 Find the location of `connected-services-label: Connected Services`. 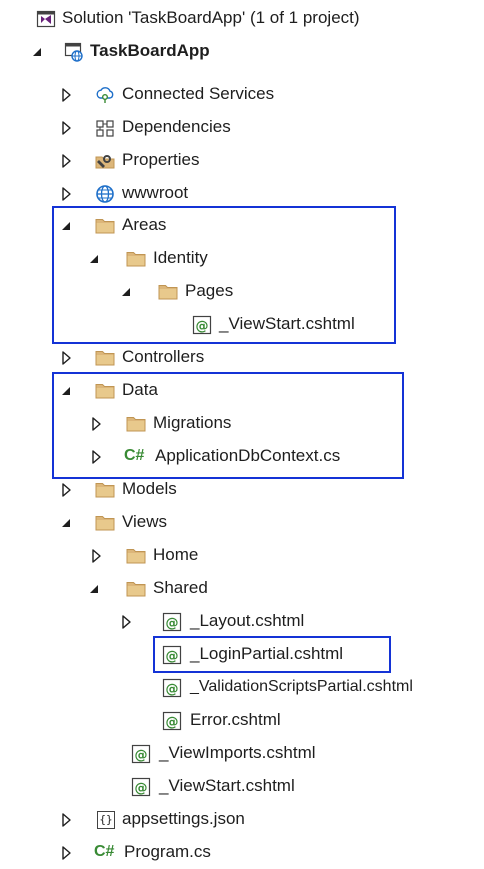

connected-services-label: Connected Services is located at coordinates (198, 93).